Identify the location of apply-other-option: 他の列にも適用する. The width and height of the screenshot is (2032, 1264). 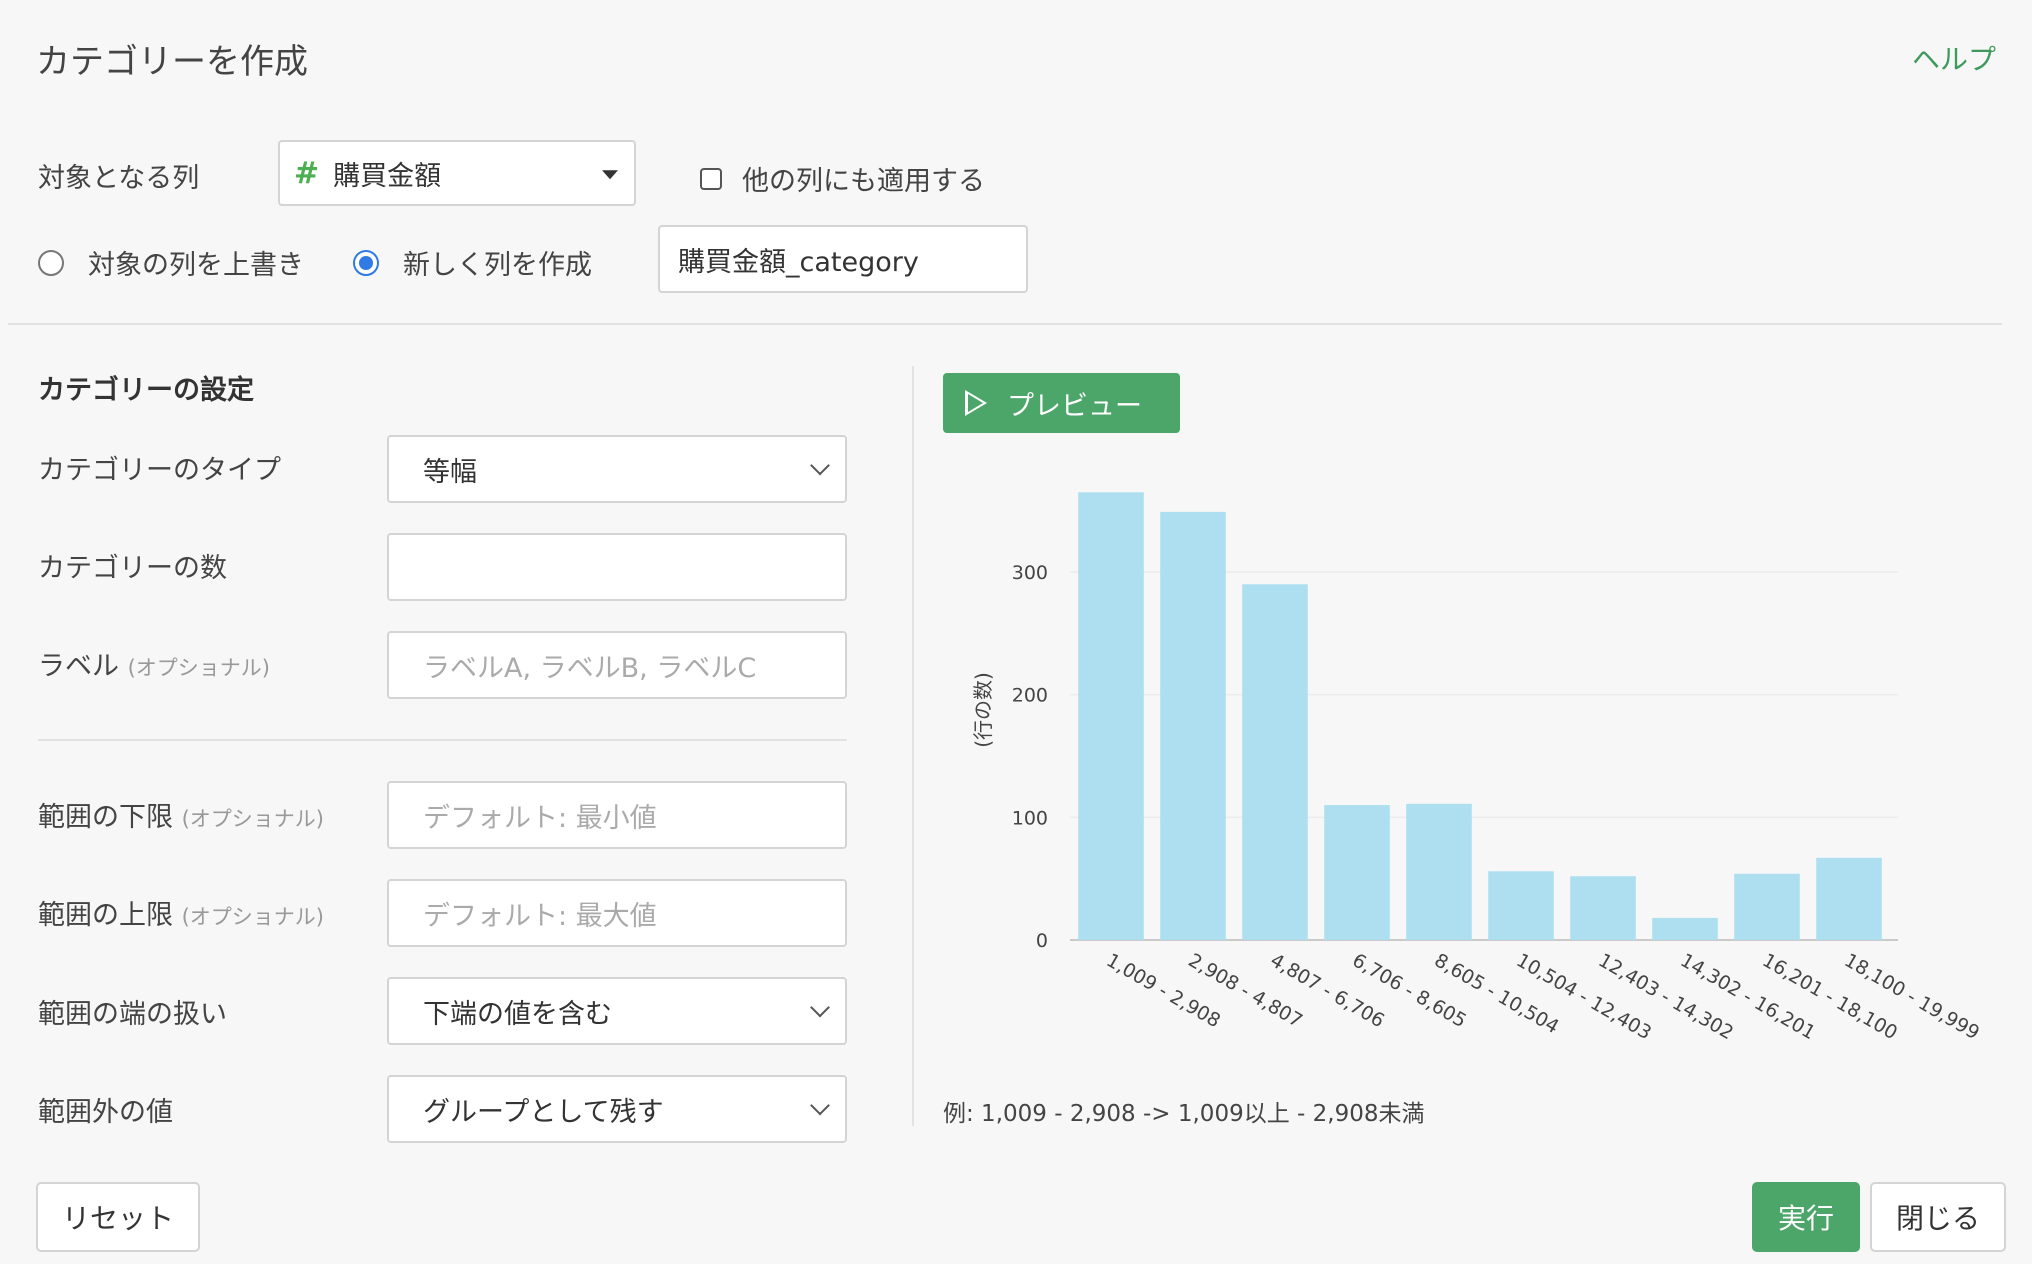
(842, 178).